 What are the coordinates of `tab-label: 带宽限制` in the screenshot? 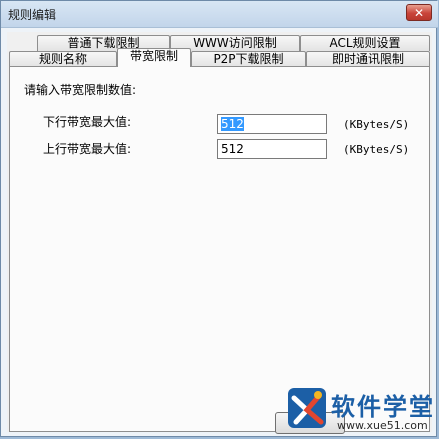 It's located at (153, 56).